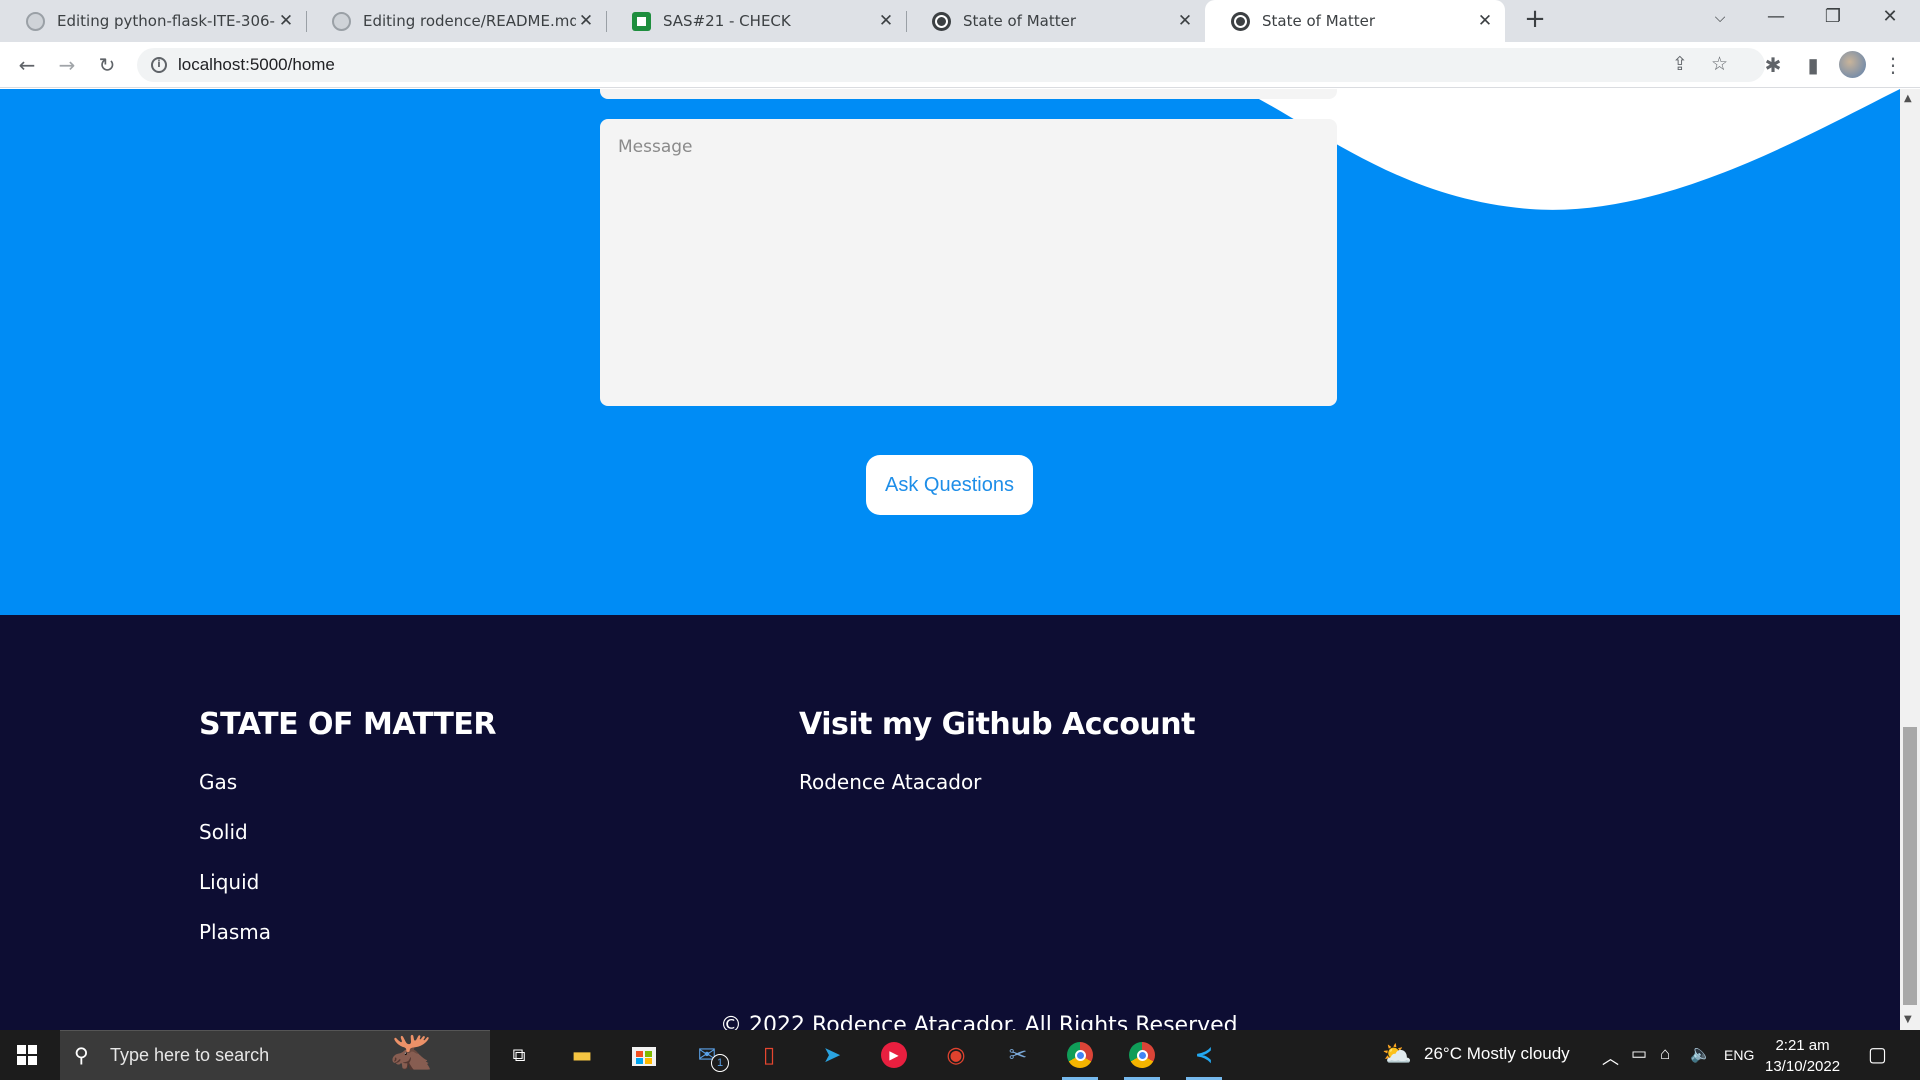 The image size is (1920, 1080). Describe the element at coordinates (1018, 1055) in the screenshot. I see `snipping-tool-icon: ✂` at that location.